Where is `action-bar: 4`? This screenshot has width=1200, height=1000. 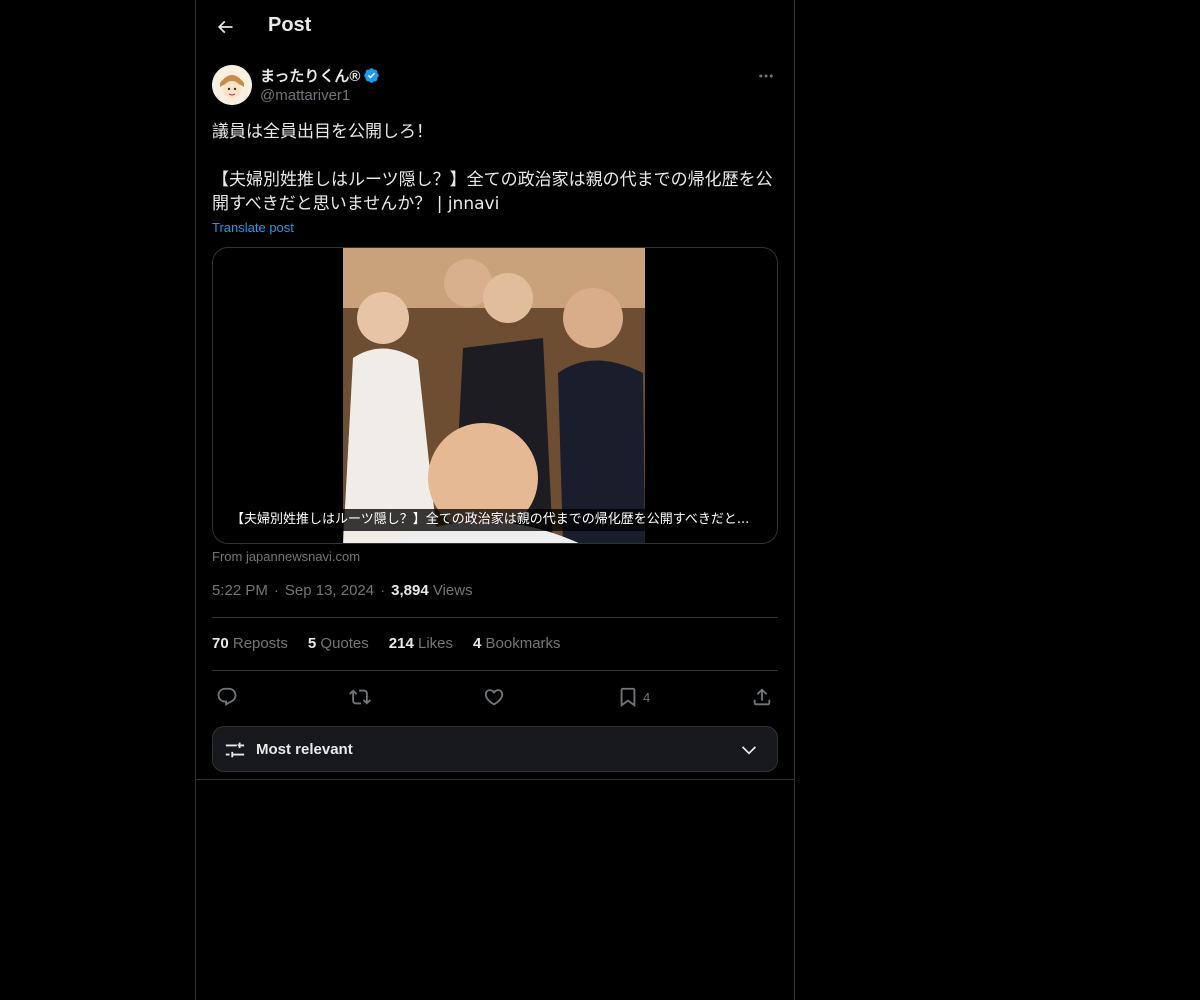 action-bar: 4 is located at coordinates (495, 697).